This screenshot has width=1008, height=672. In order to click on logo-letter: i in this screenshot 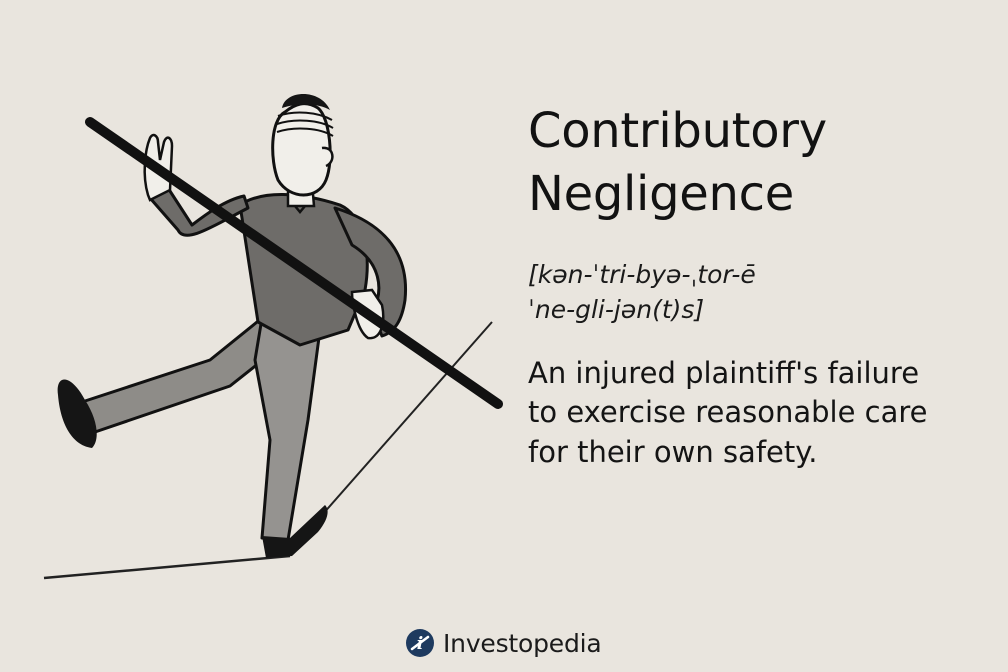, I will do `click(420, 644)`.